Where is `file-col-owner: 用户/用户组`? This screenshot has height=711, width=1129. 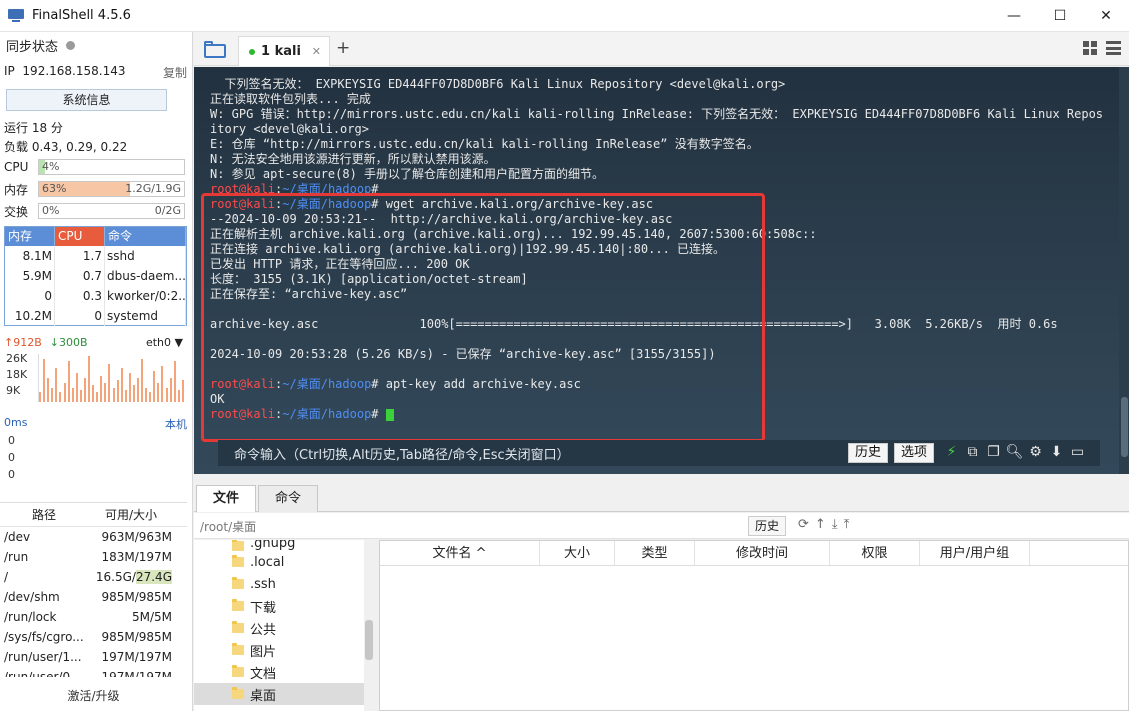
file-col-owner: 用户/用户组 is located at coordinates (975, 553).